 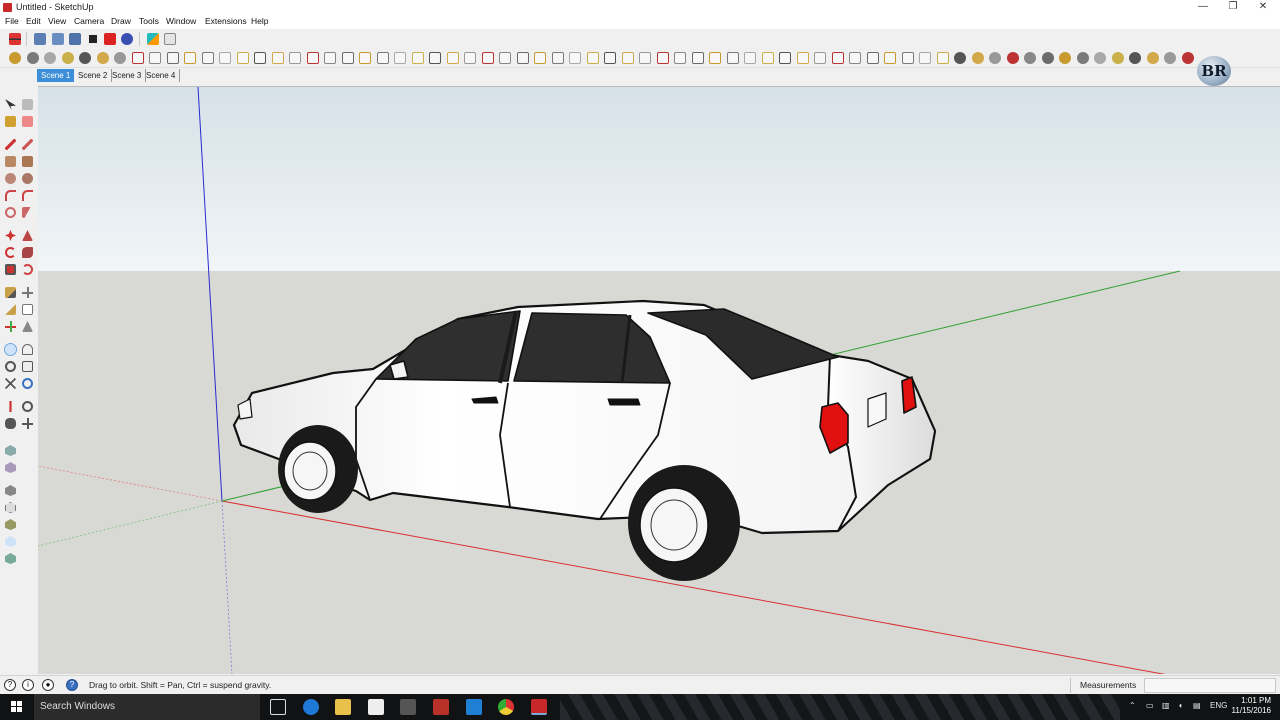 I want to click on zoom-extents-icon, so click(x=10, y=383).